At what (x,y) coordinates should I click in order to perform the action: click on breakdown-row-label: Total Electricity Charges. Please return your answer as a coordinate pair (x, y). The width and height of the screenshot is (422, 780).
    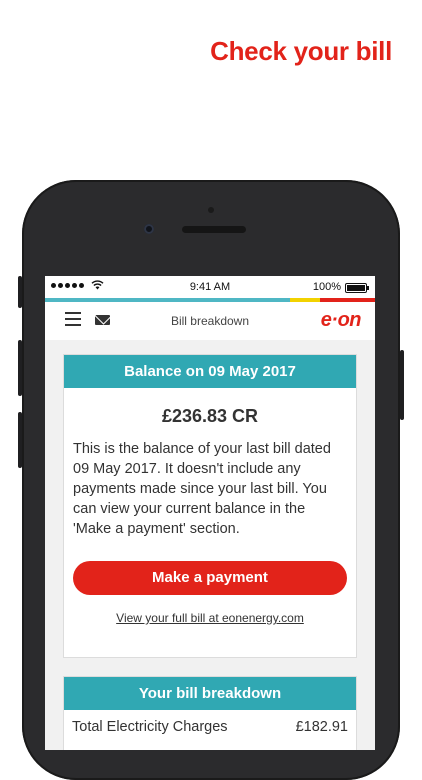
    Looking at the image, I should click on (150, 727).